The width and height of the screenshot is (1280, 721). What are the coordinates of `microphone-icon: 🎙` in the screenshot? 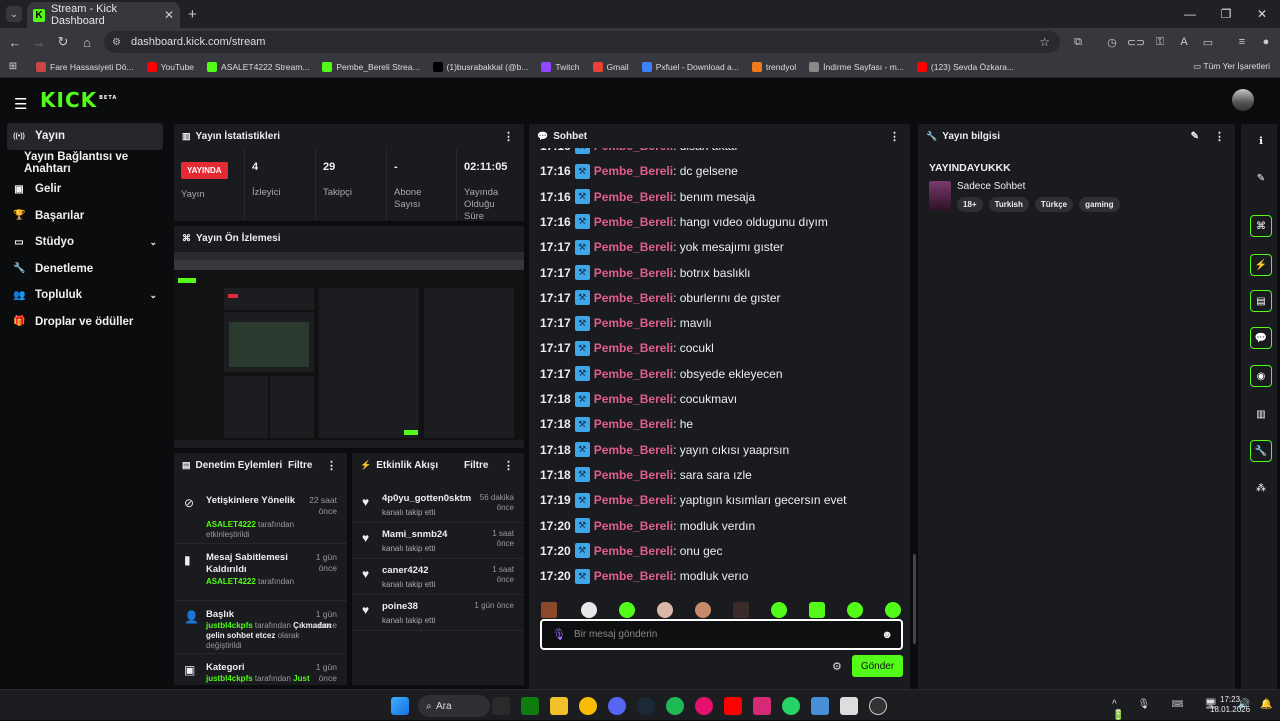 It's located at (559, 634).